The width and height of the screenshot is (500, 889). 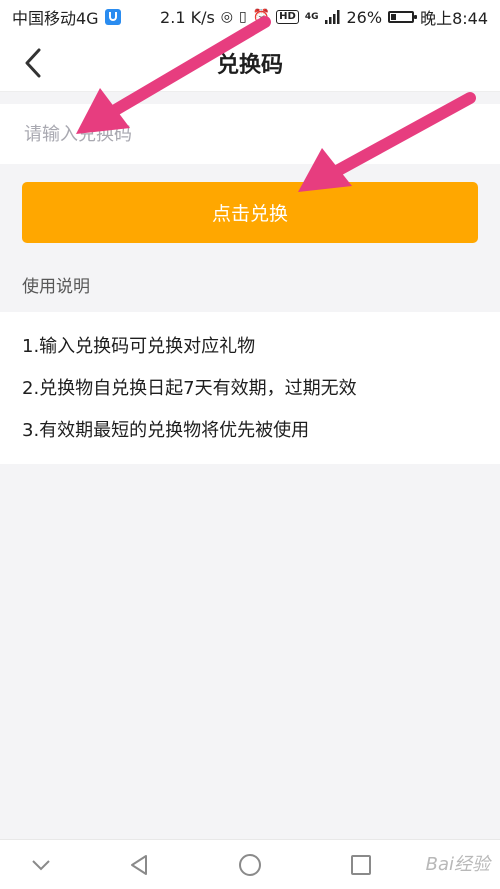 I want to click on nav-collapse-button, so click(x=41, y=865).